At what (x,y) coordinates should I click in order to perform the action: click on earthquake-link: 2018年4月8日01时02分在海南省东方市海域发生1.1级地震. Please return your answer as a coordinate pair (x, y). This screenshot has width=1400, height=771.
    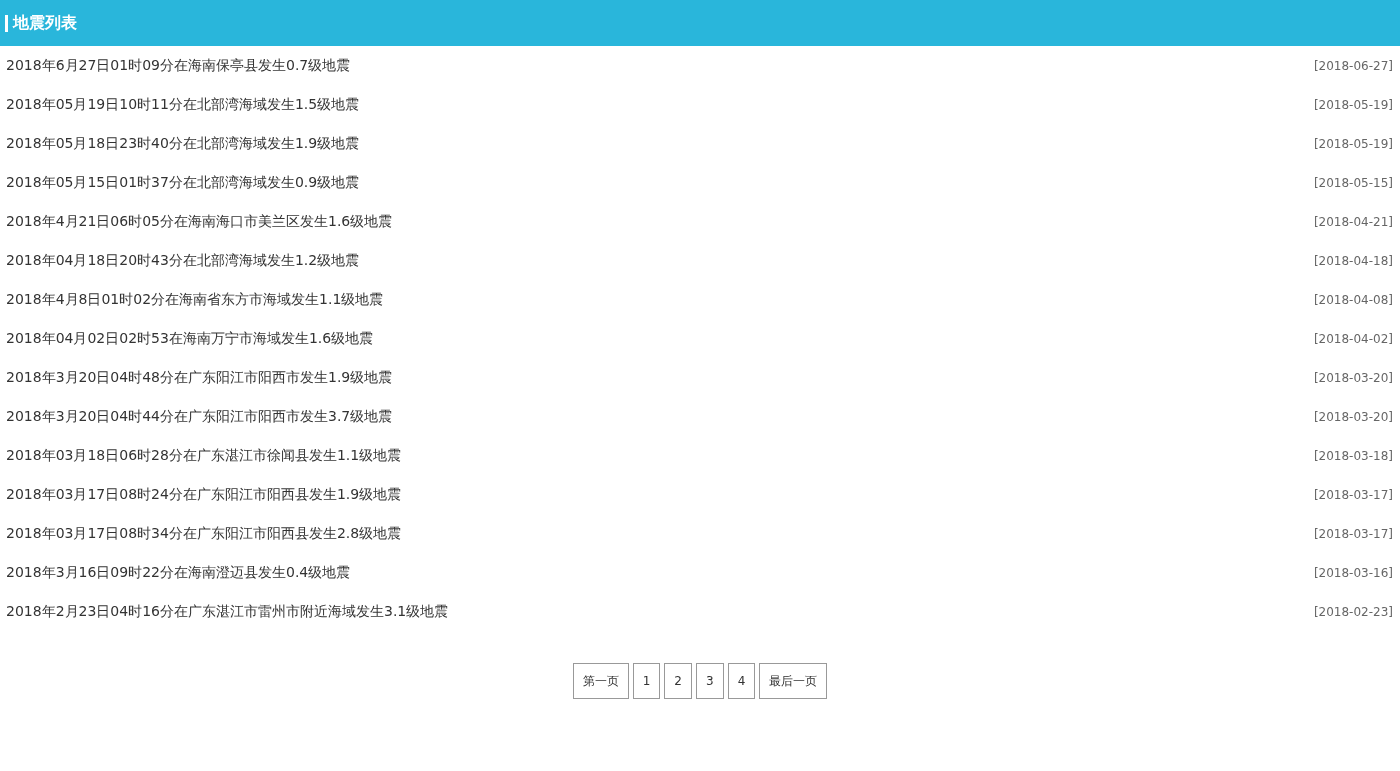
    Looking at the image, I should click on (195, 299).